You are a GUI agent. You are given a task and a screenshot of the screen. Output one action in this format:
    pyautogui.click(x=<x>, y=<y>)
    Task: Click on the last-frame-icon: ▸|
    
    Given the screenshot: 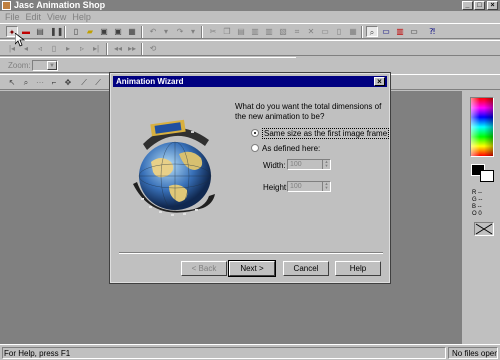 What is the action you would take?
    pyautogui.click(x=96, y=48)
    